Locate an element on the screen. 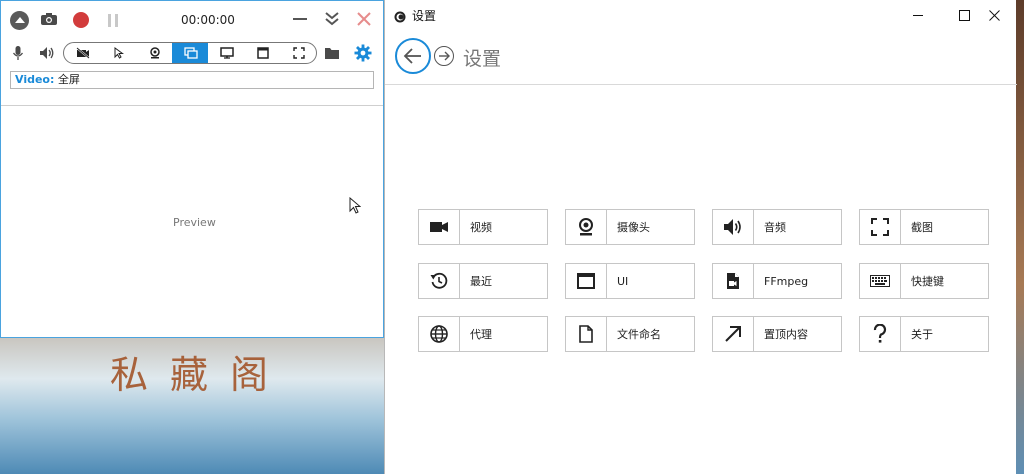 This screenshot has height=474, width=1024. microphone-icon is located at coordinates (18, 53).